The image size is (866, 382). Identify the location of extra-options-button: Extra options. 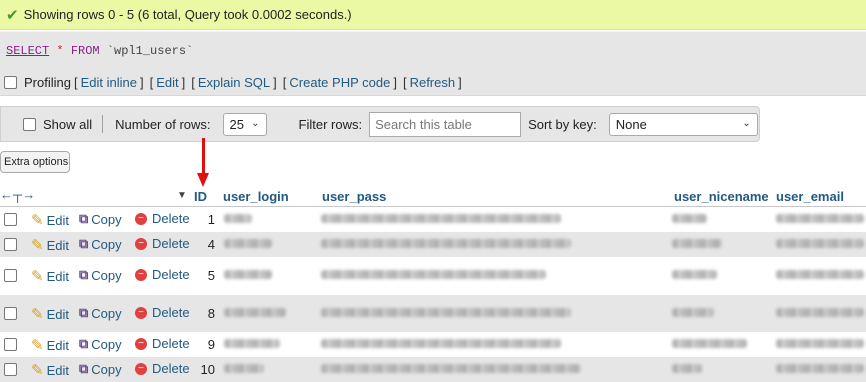
(35, 162).